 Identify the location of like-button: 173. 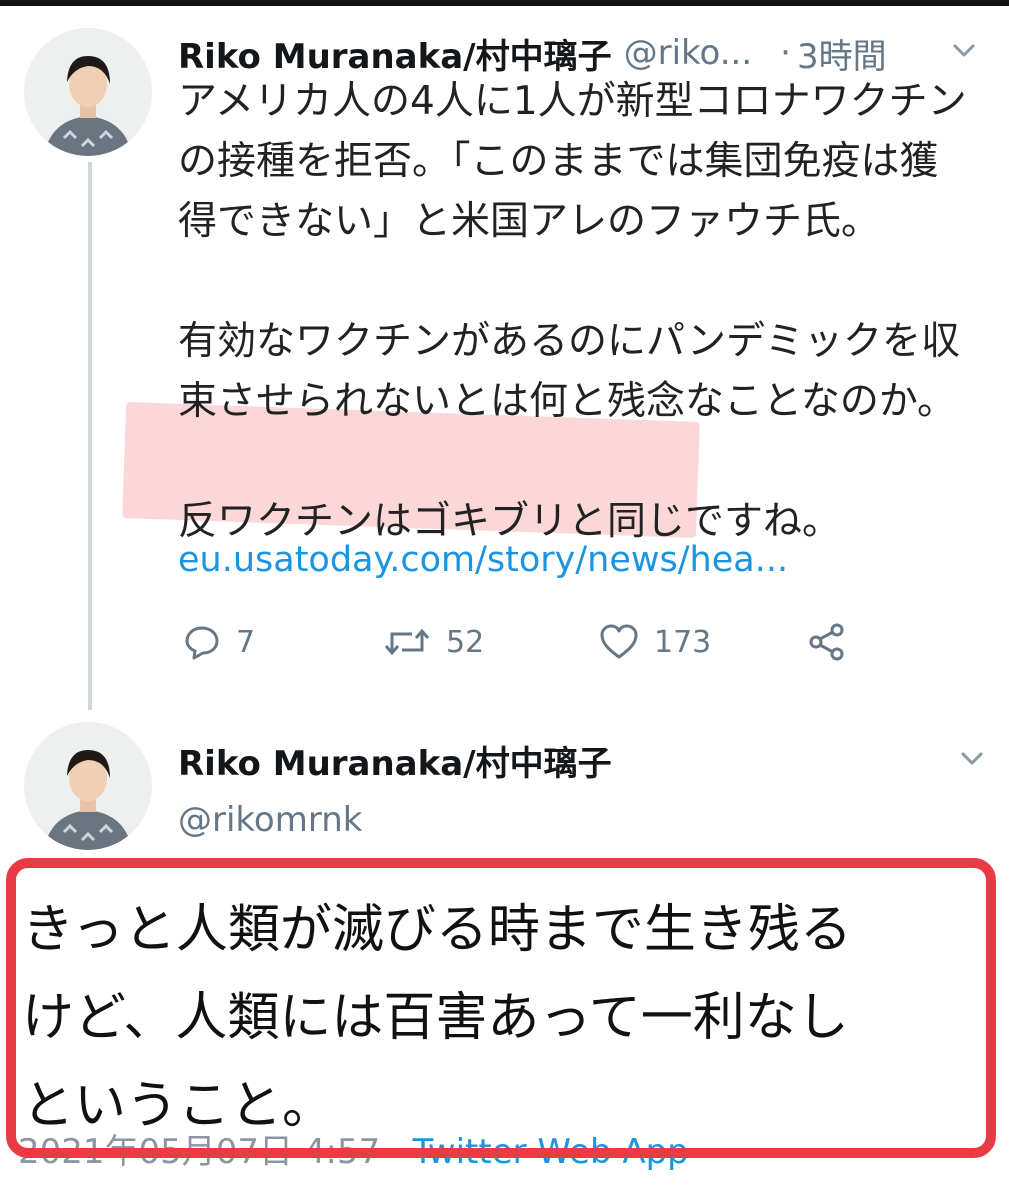
(654, 642).